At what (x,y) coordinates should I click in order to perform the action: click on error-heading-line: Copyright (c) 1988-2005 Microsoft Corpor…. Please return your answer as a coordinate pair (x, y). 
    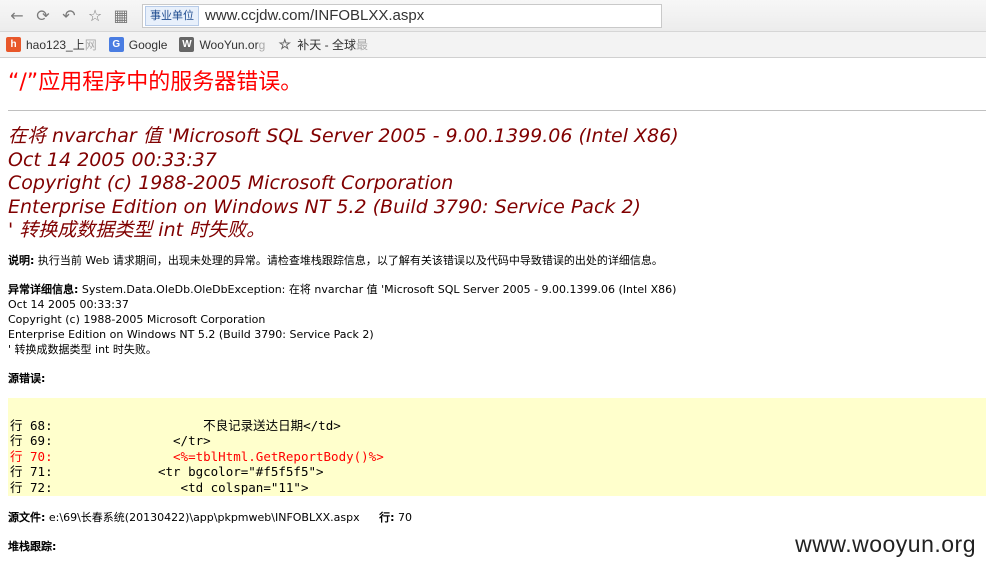
    Looking at the image, I should click on (231, 183).